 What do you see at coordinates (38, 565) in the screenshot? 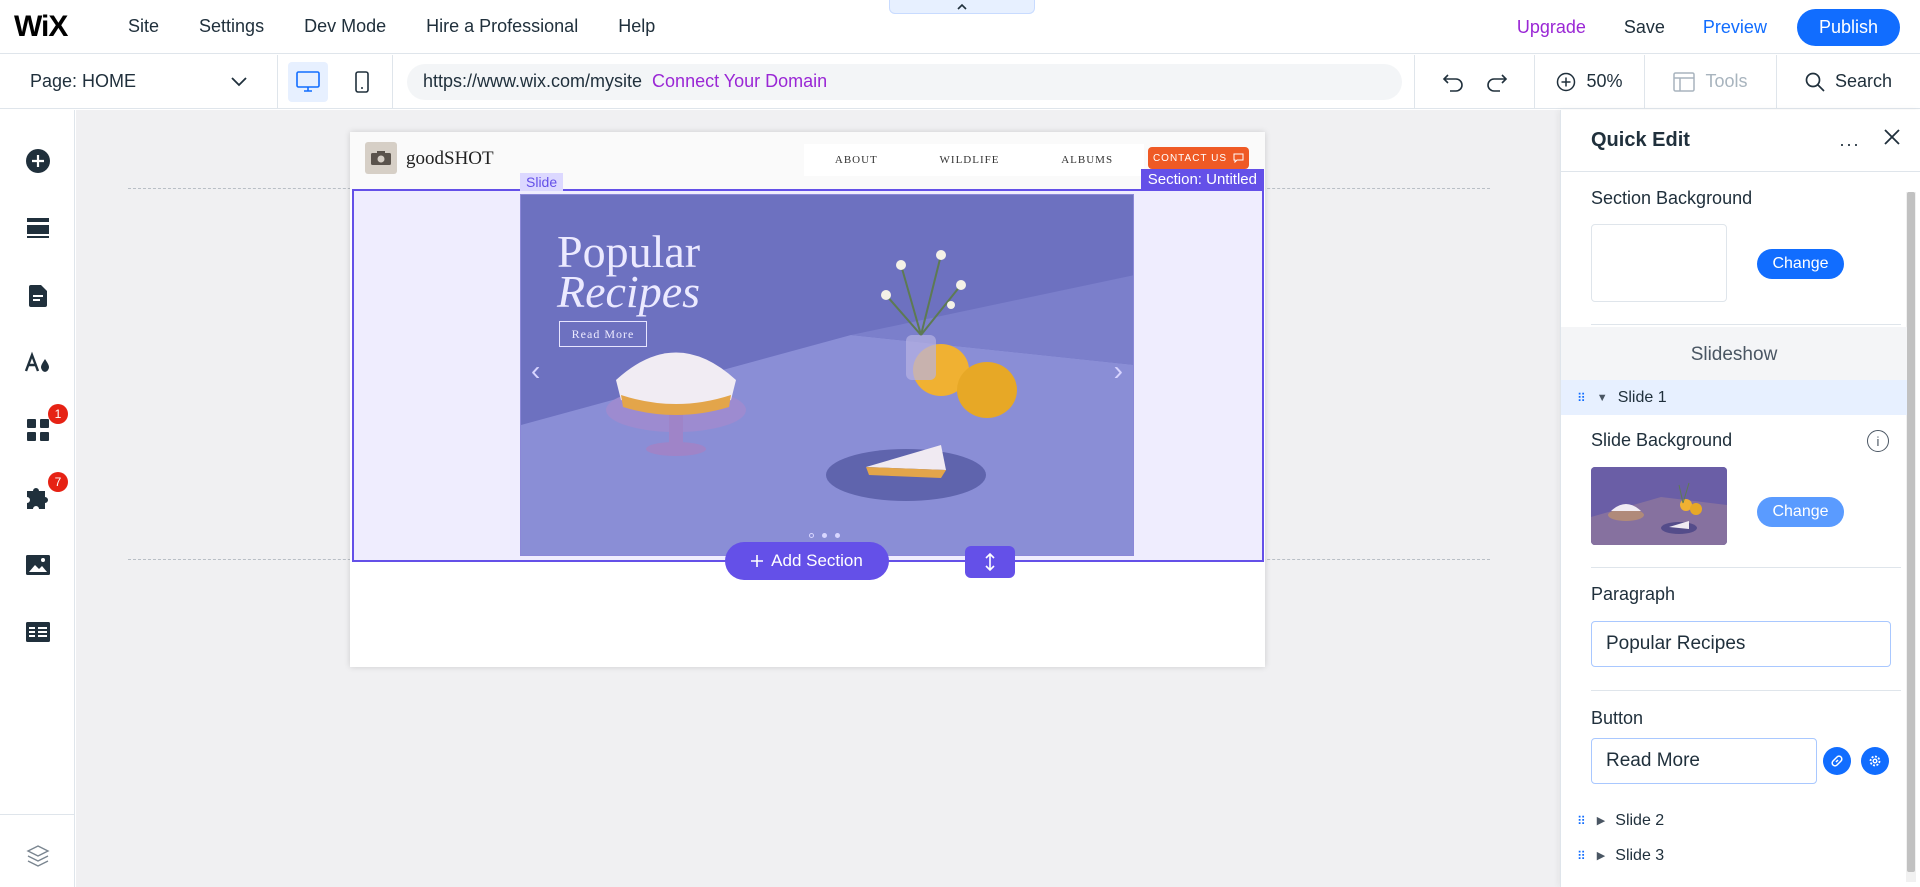
I see `media-button` at bounding box center [38, 565].